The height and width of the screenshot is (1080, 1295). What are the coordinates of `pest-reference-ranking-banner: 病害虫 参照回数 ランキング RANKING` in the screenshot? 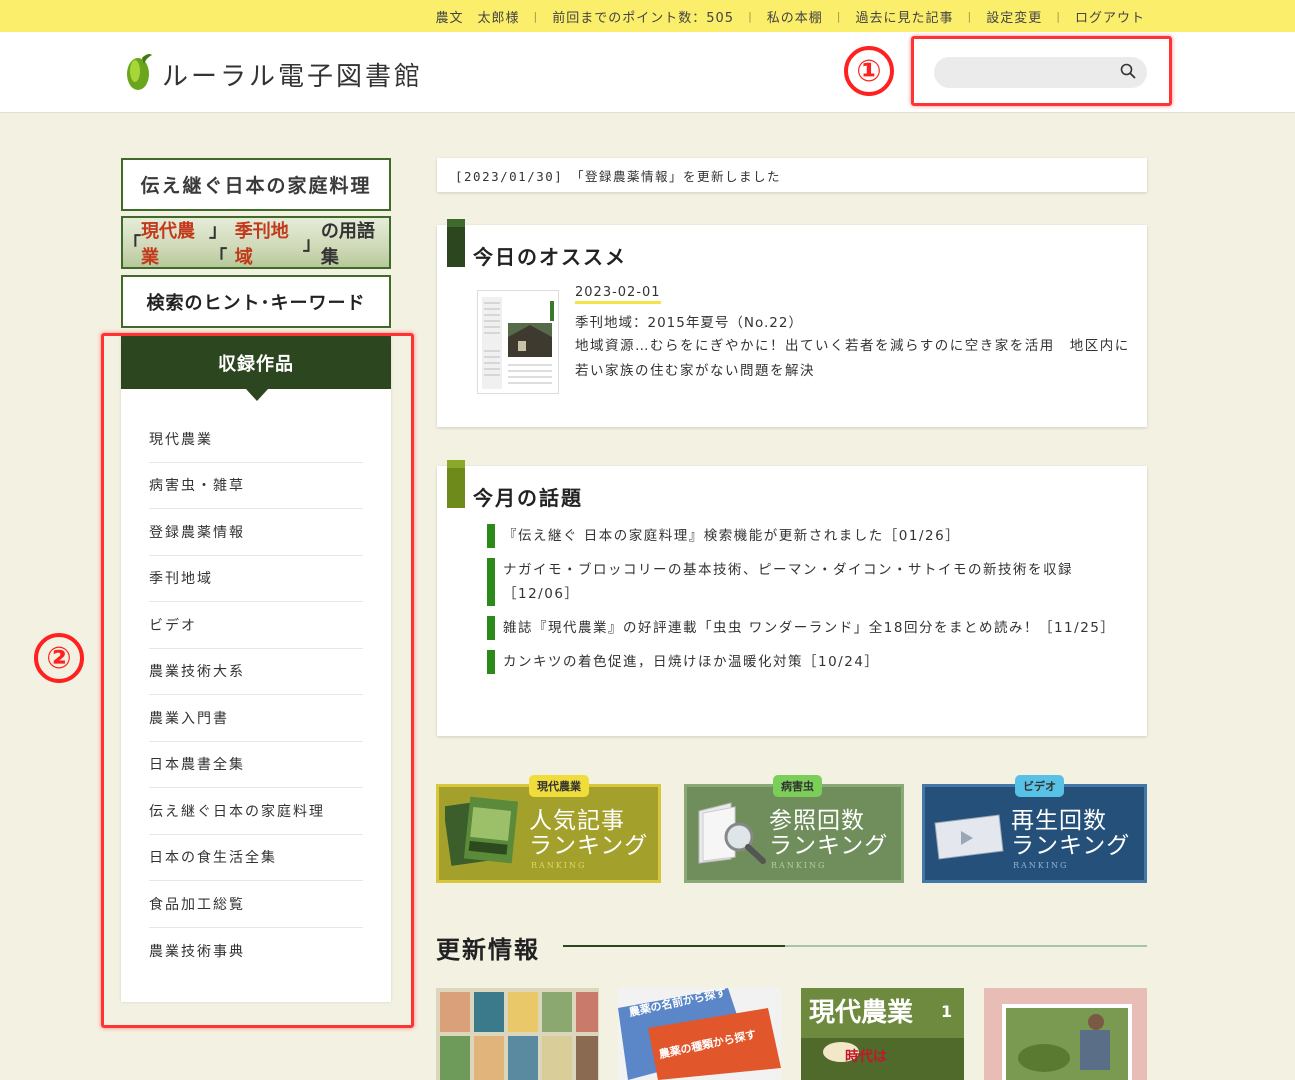 It's located at (794, 829).